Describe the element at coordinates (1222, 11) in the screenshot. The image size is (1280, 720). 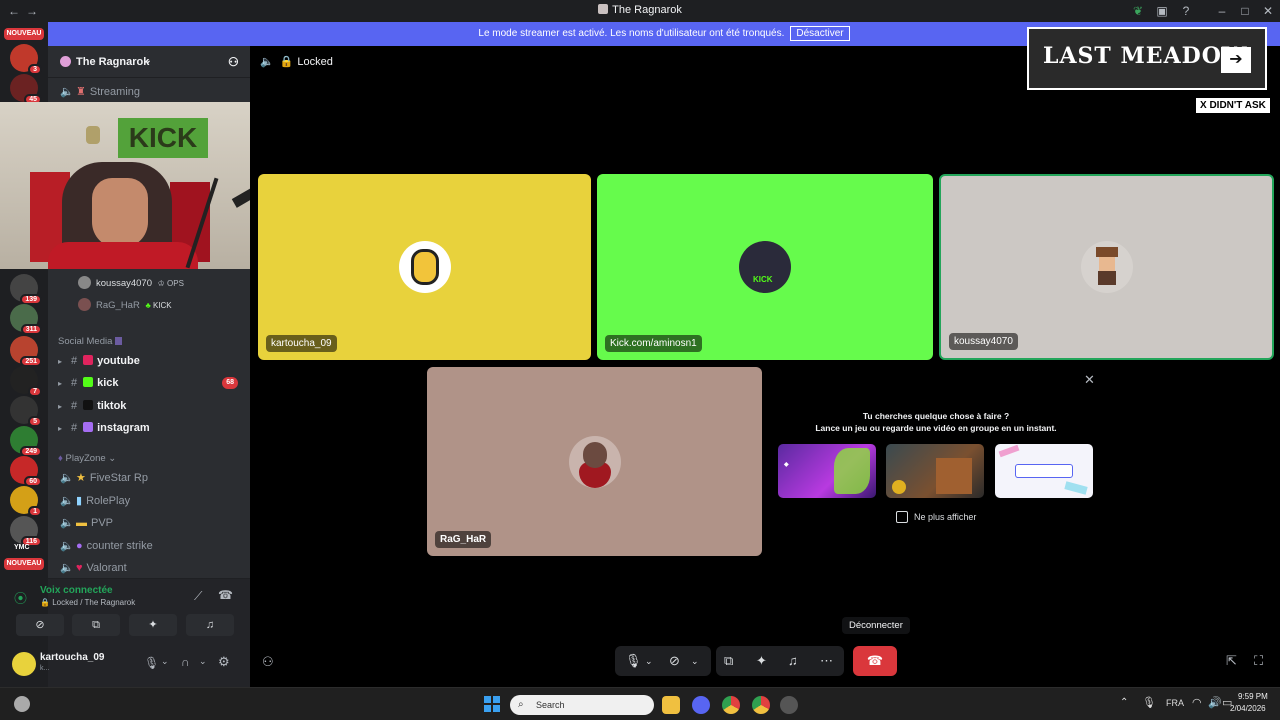
I see `minimize-icon: –` at that location.